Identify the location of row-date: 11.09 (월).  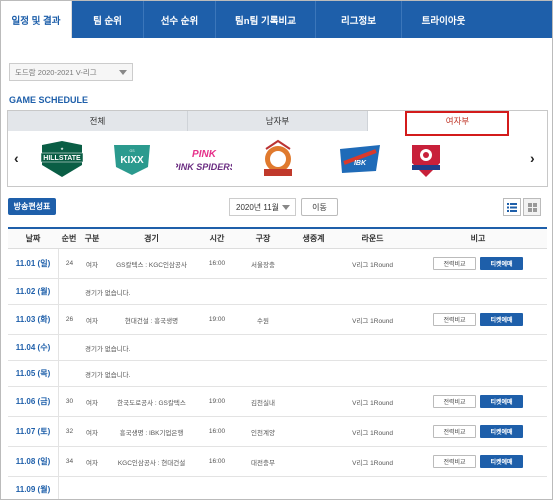
(33, 488).